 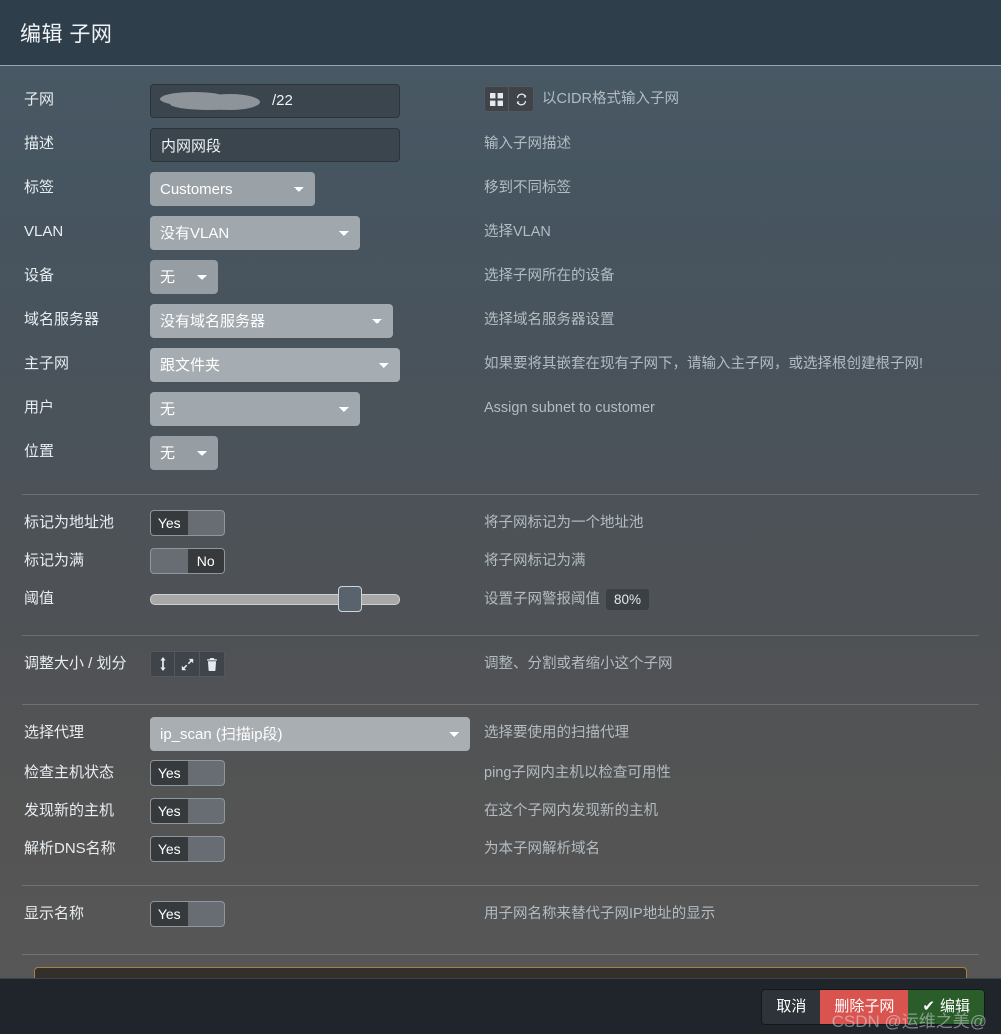 I want to click on control-ping-check: Yes No, so click(x=315, y=773).